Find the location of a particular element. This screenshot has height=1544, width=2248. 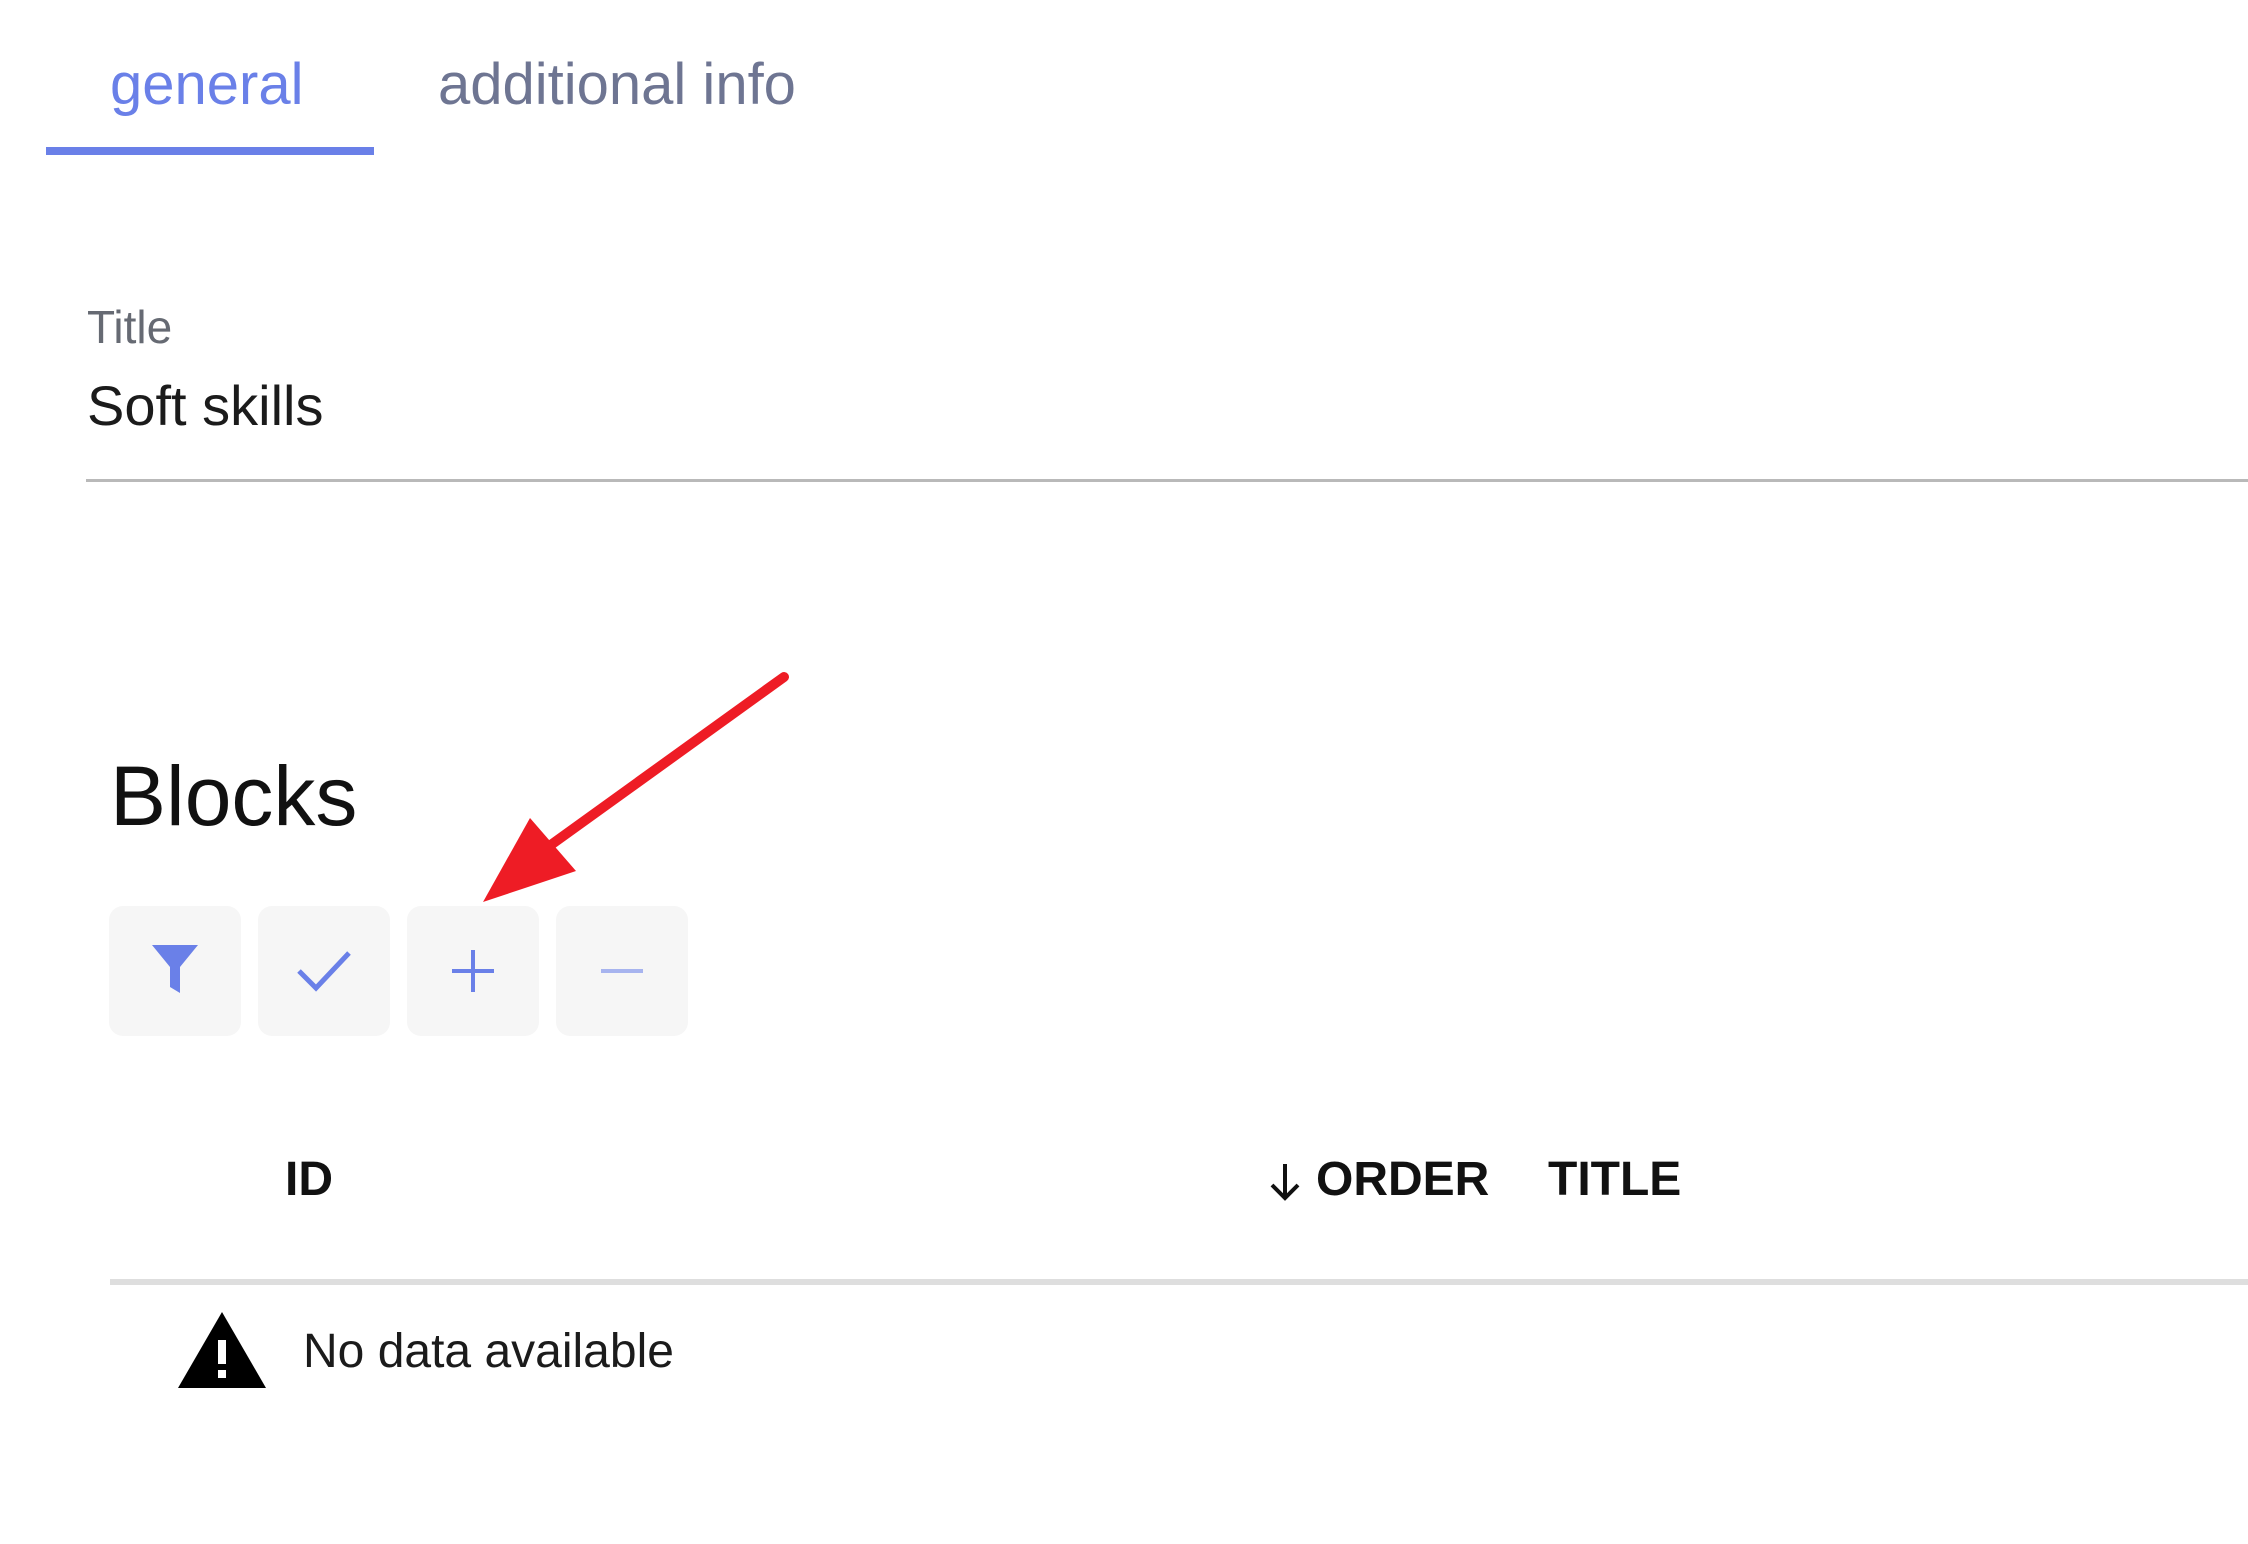

column-header-id: ID is located at coordinates (309, 1180).